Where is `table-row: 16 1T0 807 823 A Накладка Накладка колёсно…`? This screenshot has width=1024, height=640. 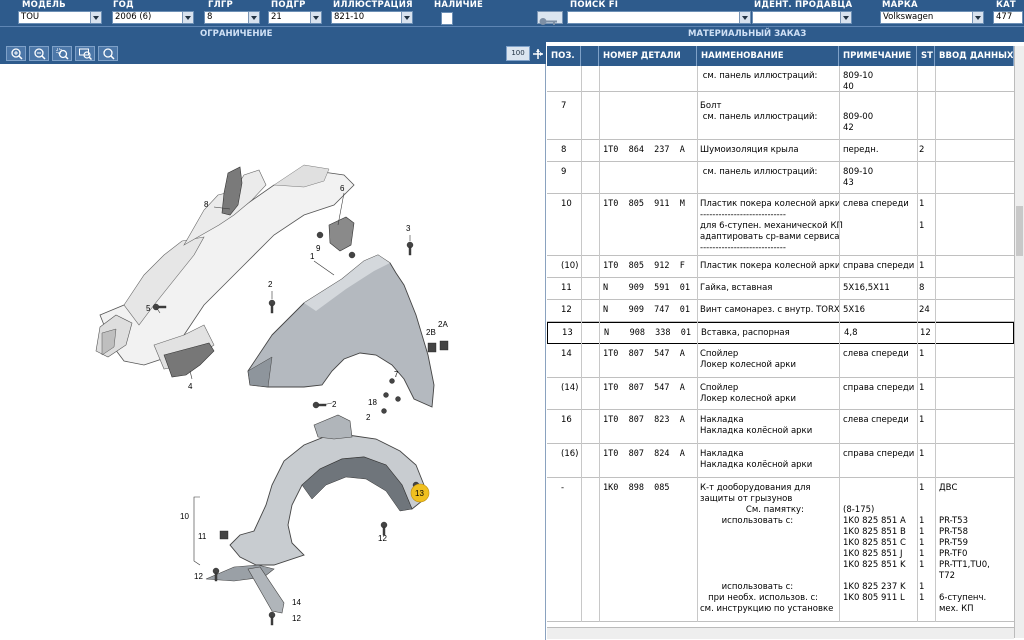 table-row: 16 1T0 807 823 A Накладка Накладка колёсно… is located at coordinates (780, 427).